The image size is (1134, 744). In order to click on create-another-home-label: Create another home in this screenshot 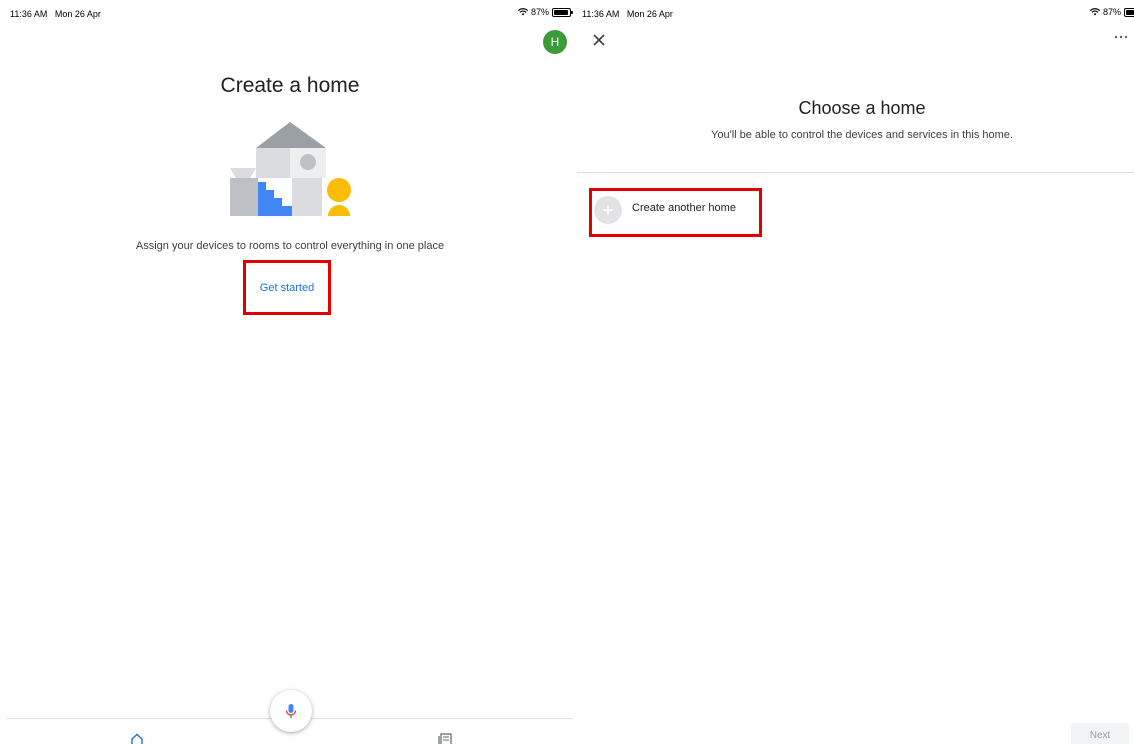, I will do `click(684, 208)`.